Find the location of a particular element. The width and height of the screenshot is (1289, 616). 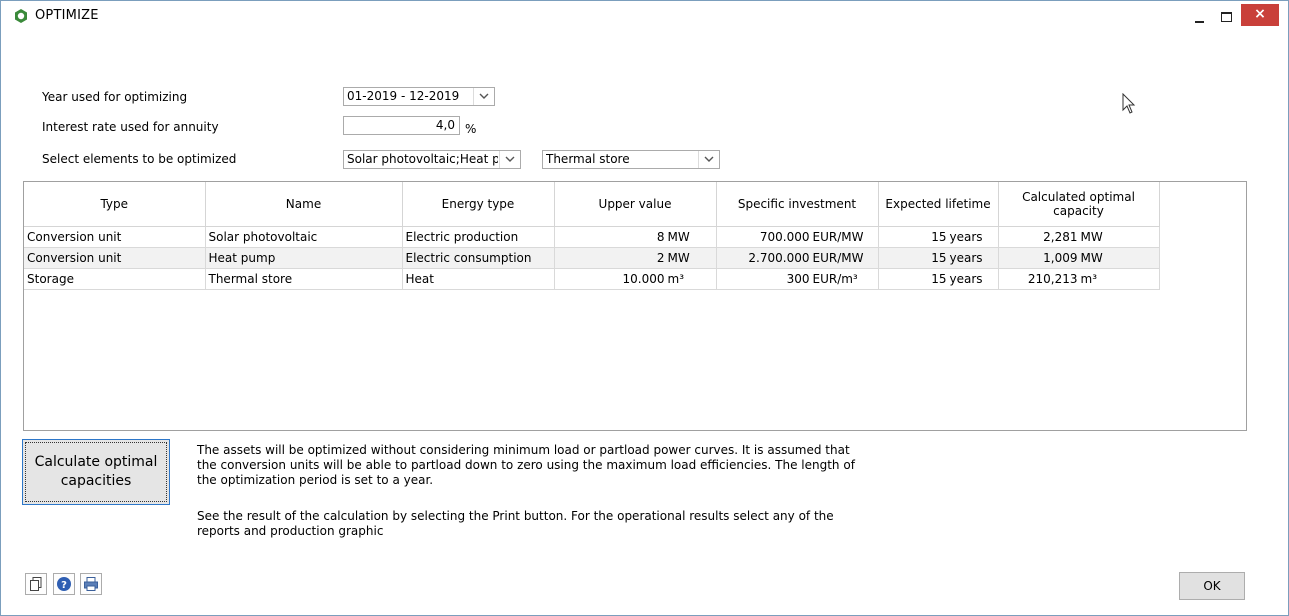

cell-invest: 700.000 EUR/MW is located at coordinates (797, 237).